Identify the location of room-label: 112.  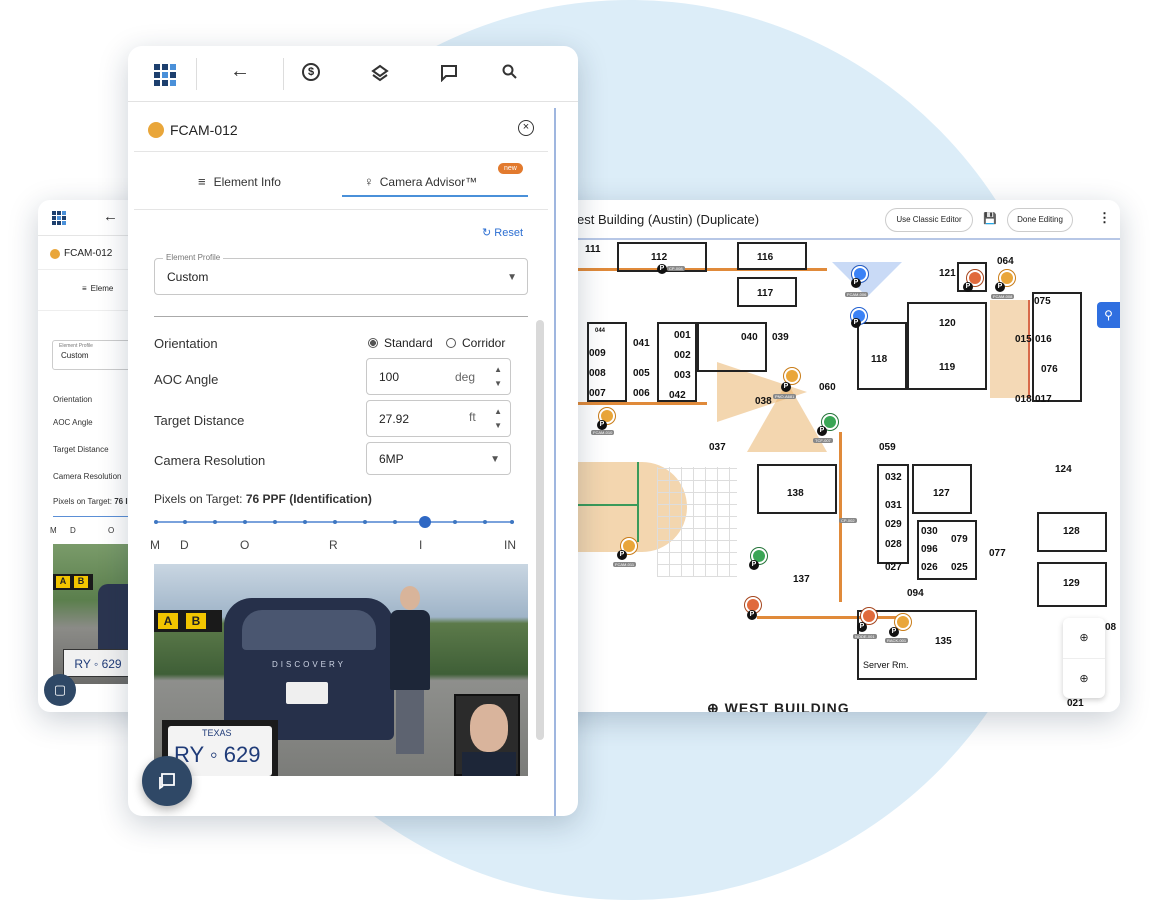
(659, 257).